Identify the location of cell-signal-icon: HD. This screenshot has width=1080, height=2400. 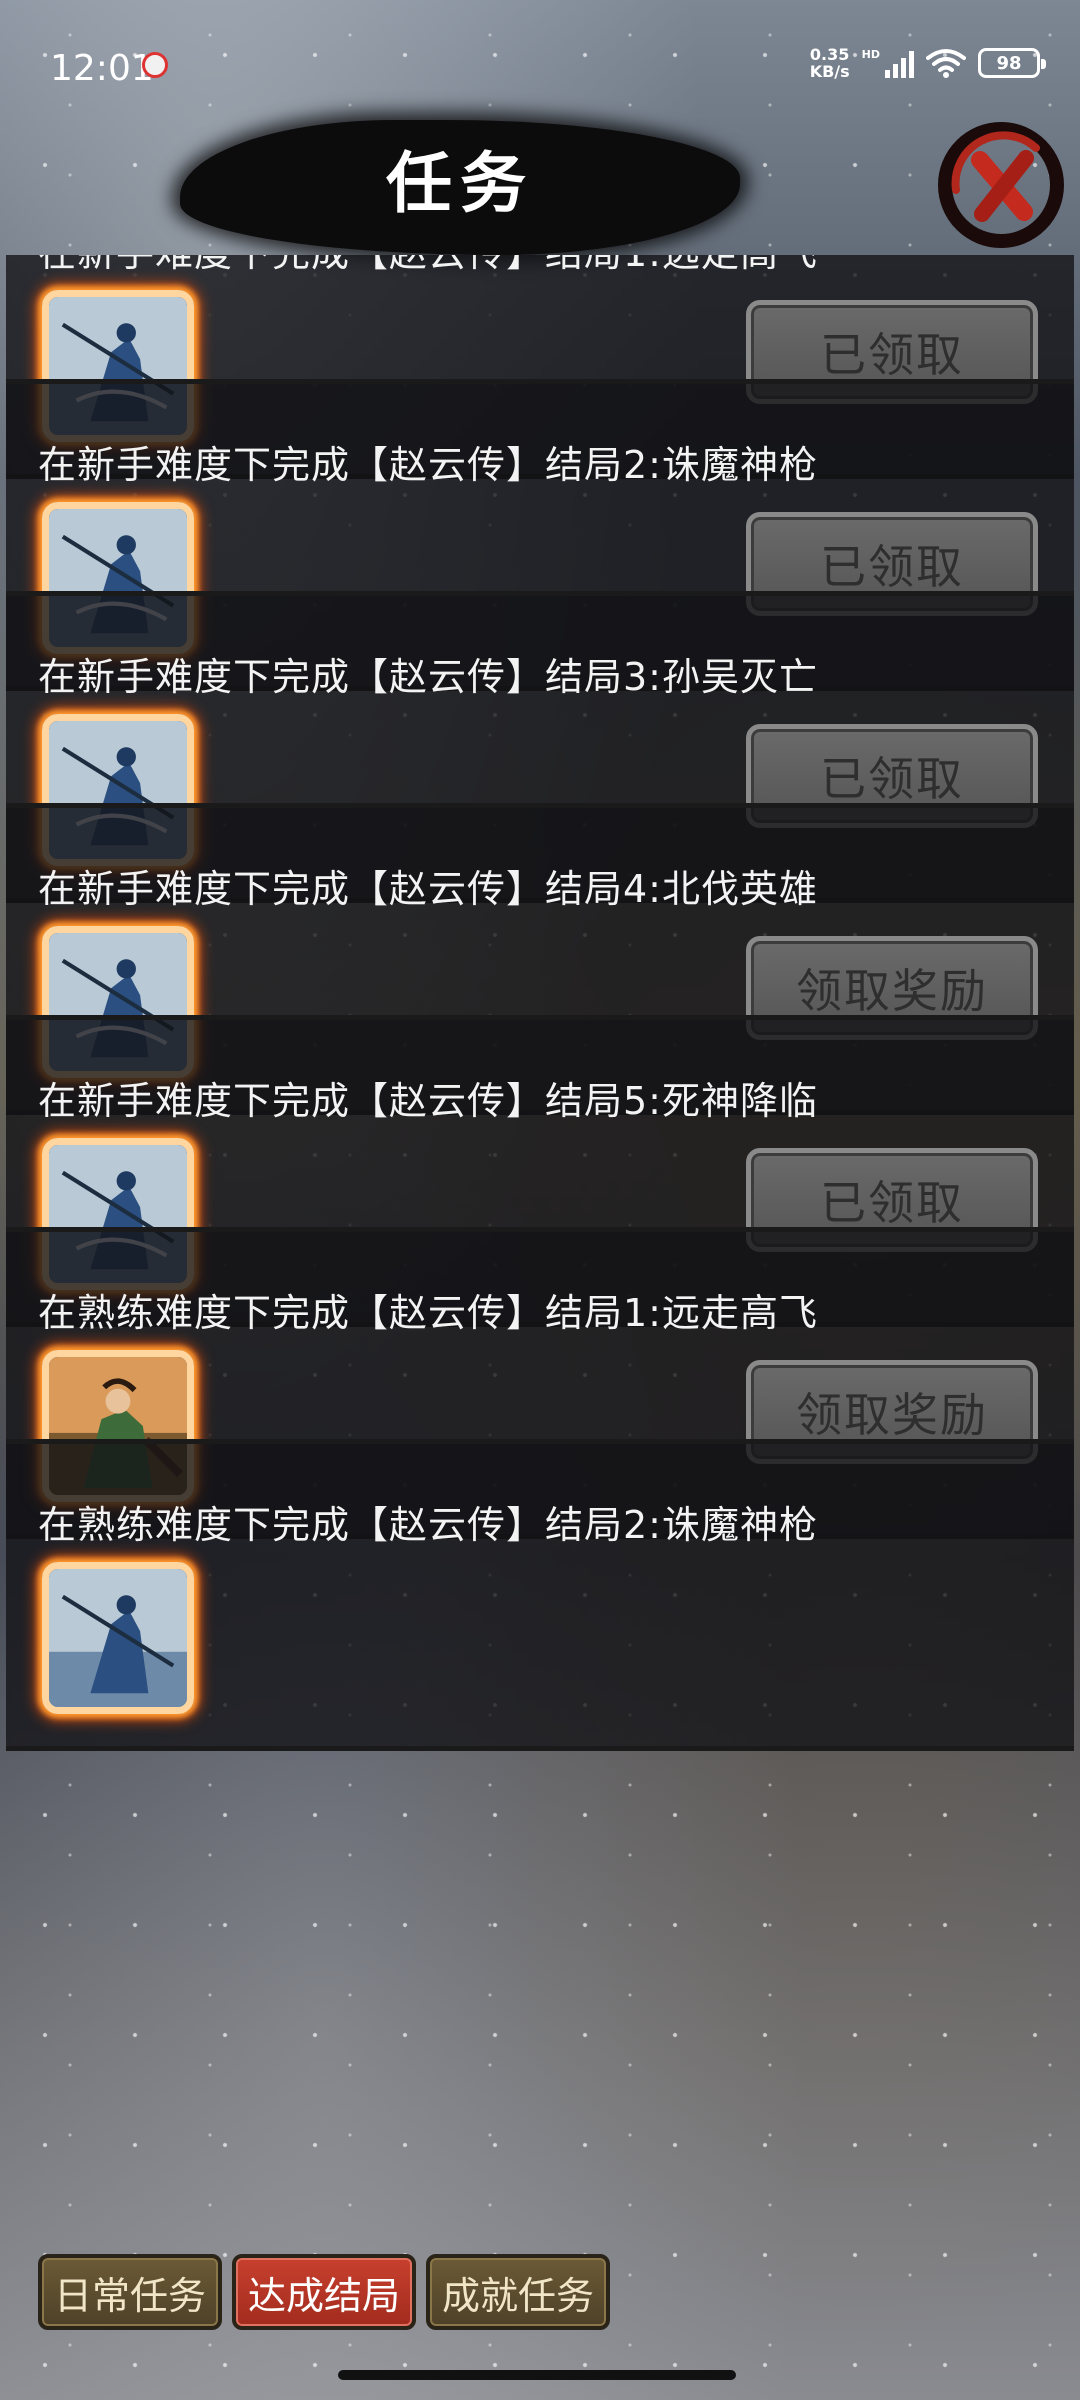
(888, 63).